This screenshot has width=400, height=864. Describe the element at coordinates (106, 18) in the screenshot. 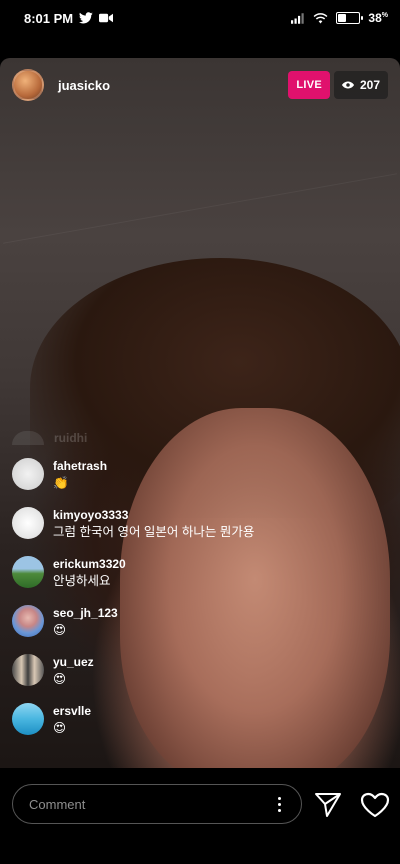

I see `video-camera-icon` at that location.